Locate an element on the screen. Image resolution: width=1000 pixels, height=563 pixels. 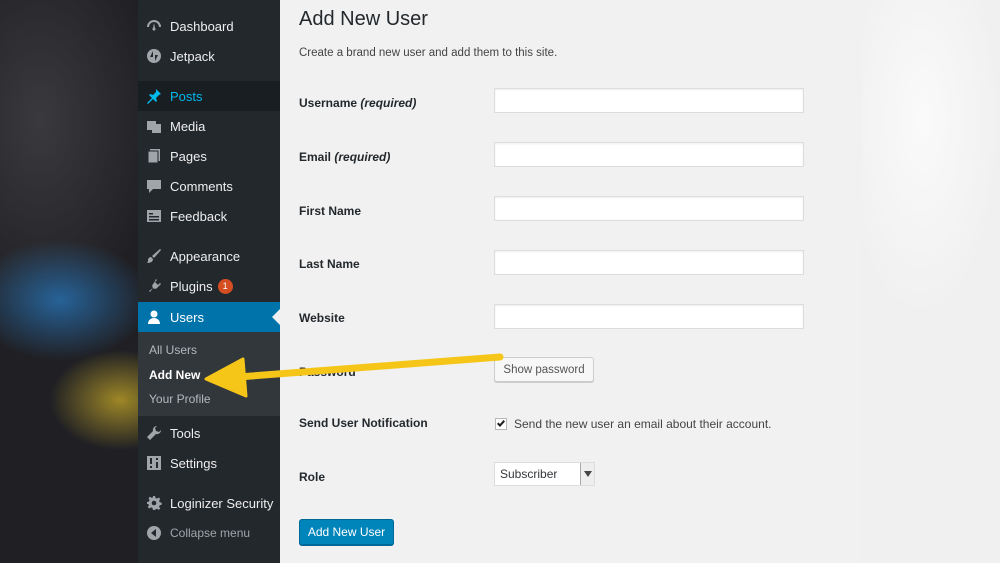
sidebar-item-label: Plugins is located at coordinates (191, 286).